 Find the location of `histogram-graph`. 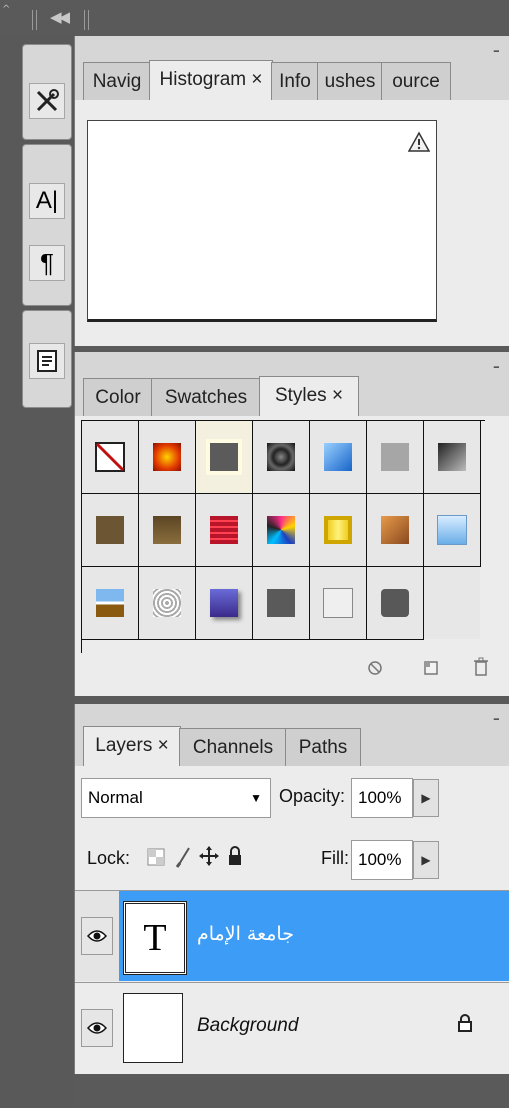

histogram-graph is located at coordinates (262, 221).